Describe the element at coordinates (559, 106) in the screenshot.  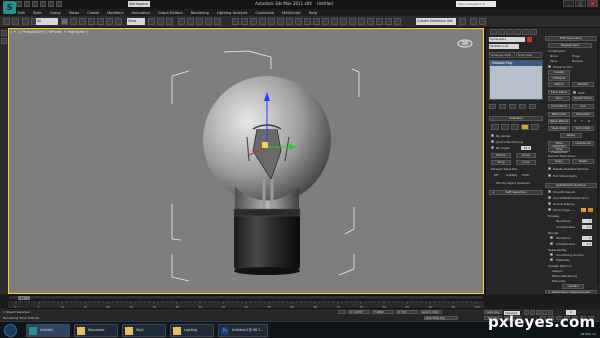
I see `quickslice-button: QuickSlice` at that location.